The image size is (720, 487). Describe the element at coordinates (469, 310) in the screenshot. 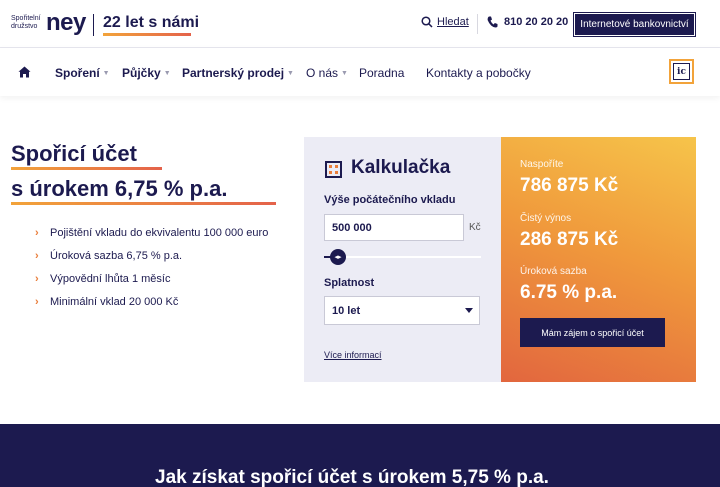

I see `chevron-down-icon` at that location.